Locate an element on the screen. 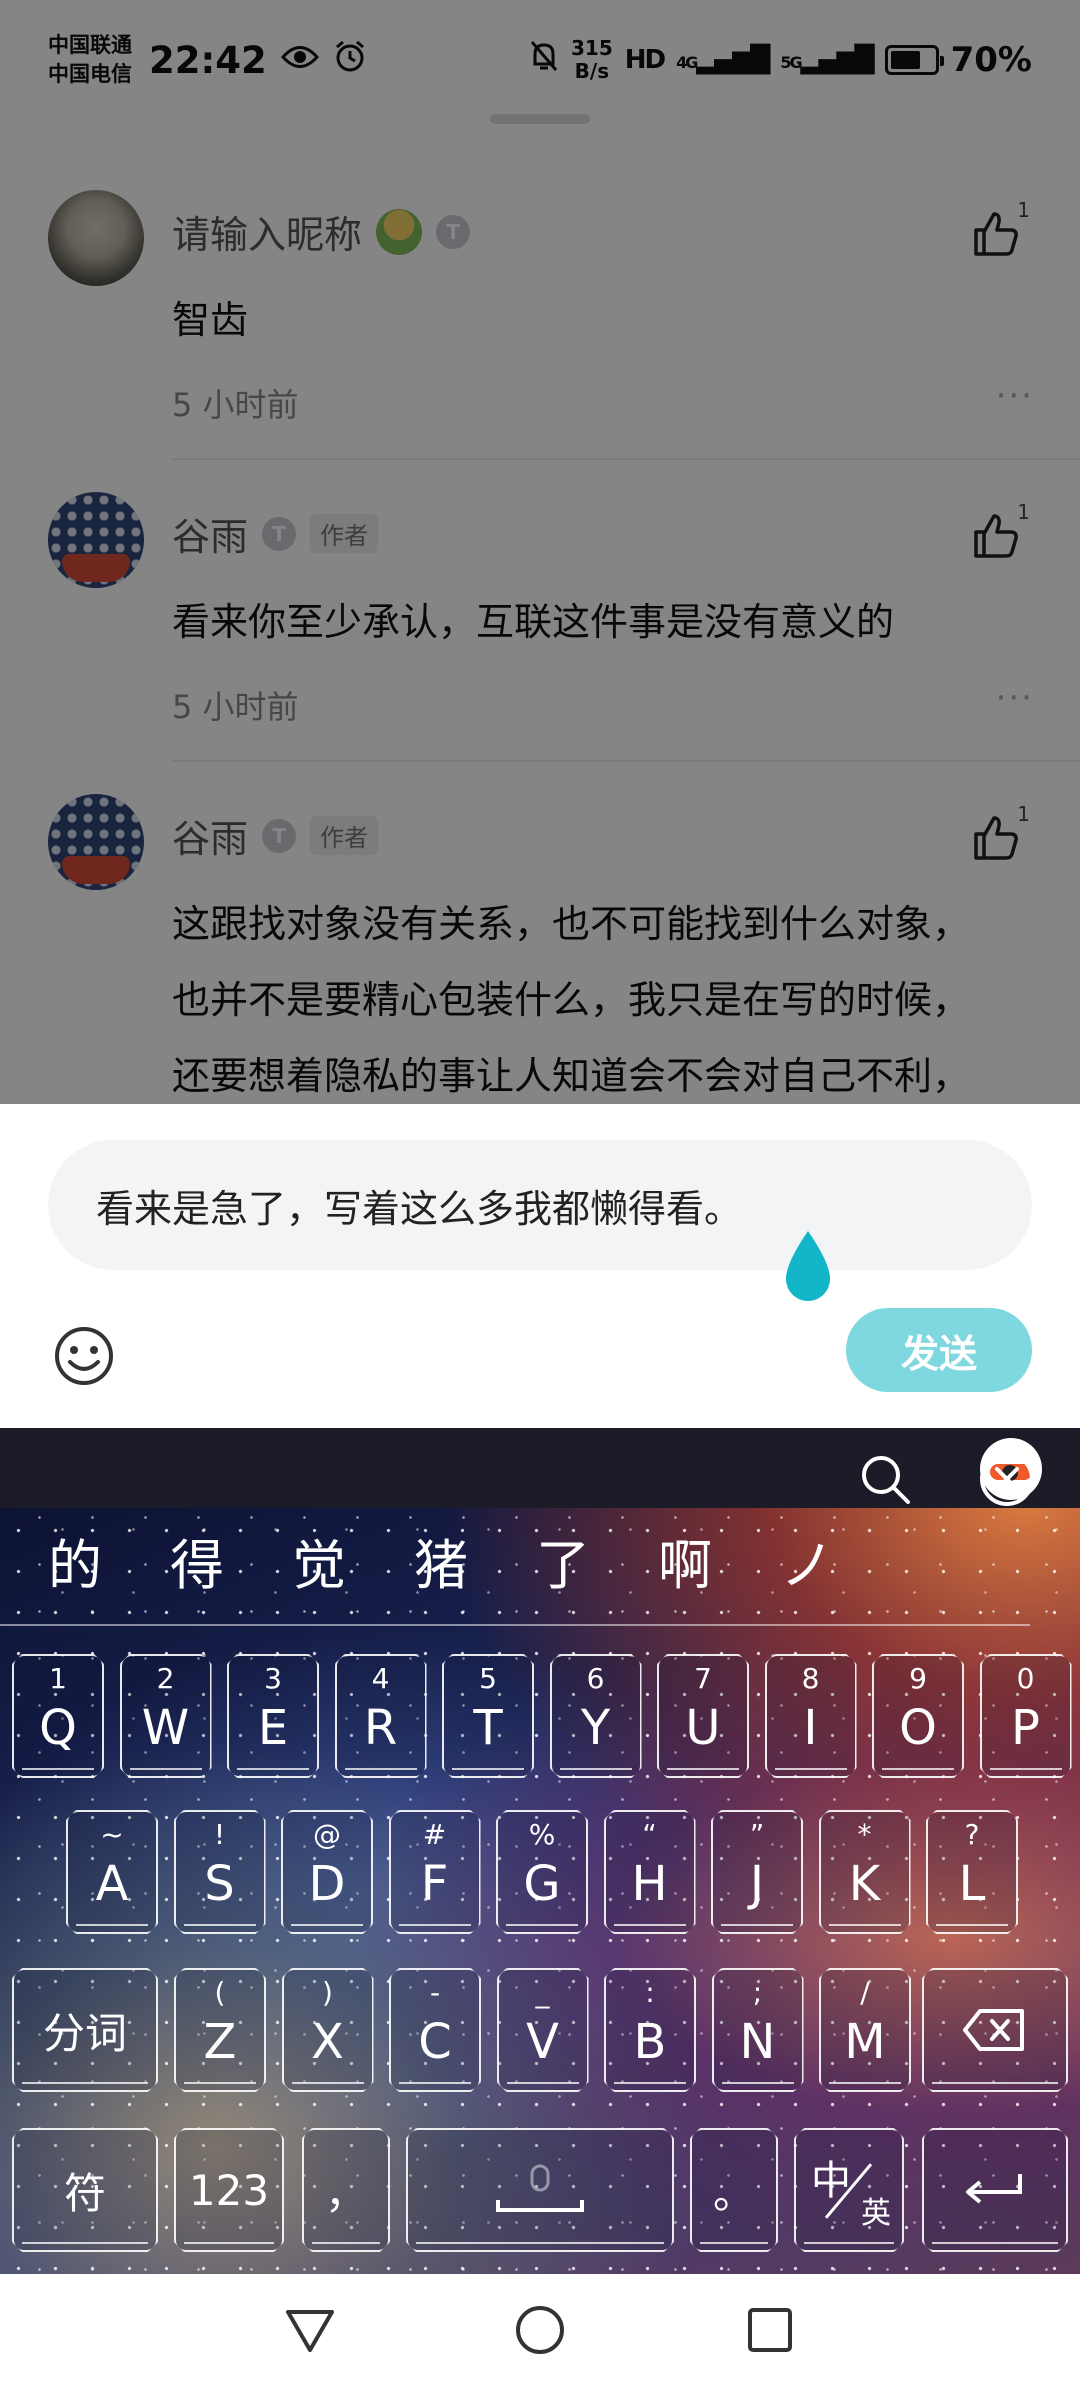 This screenshot has height=2388, width=1080. candidate-bar: 的得觉猪了啊ノ is located at coordinates (540, 1560).